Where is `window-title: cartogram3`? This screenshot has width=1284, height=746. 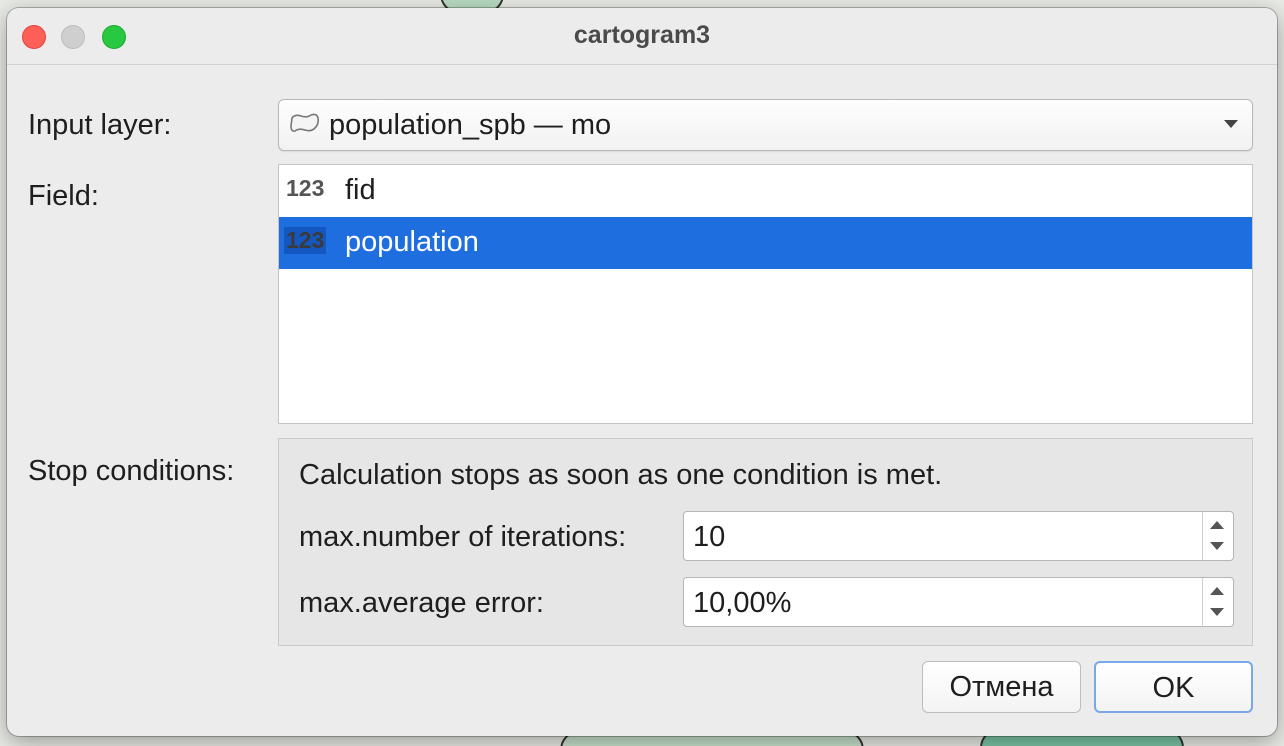 window-title: cartogram3 is located at coordinates (642, 35).